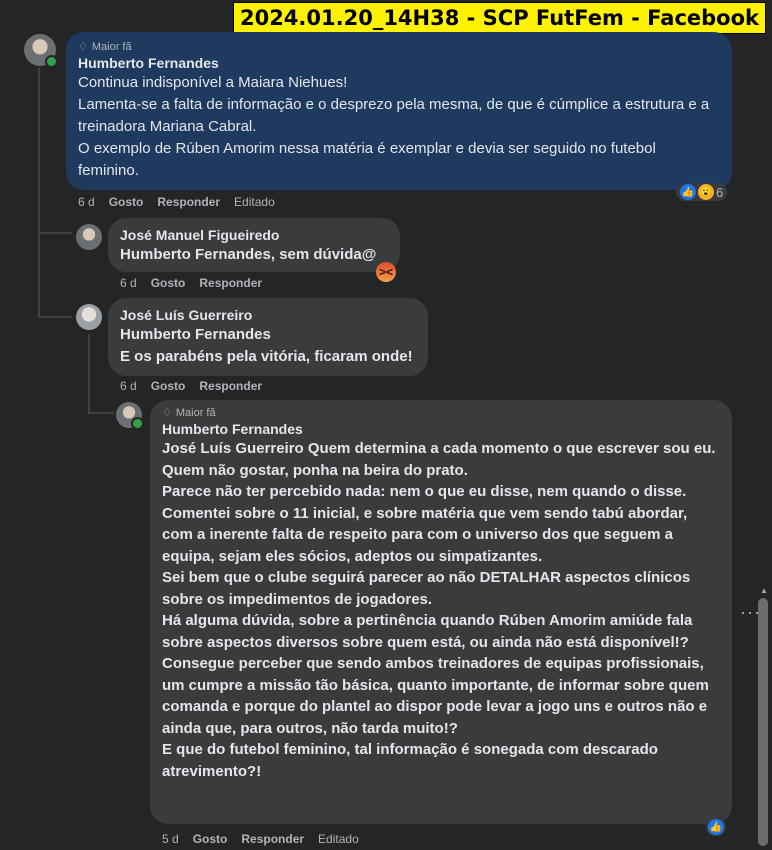  I want to click on comment-actions: 6 d Gosto Responder Editado, so click(176, 202).